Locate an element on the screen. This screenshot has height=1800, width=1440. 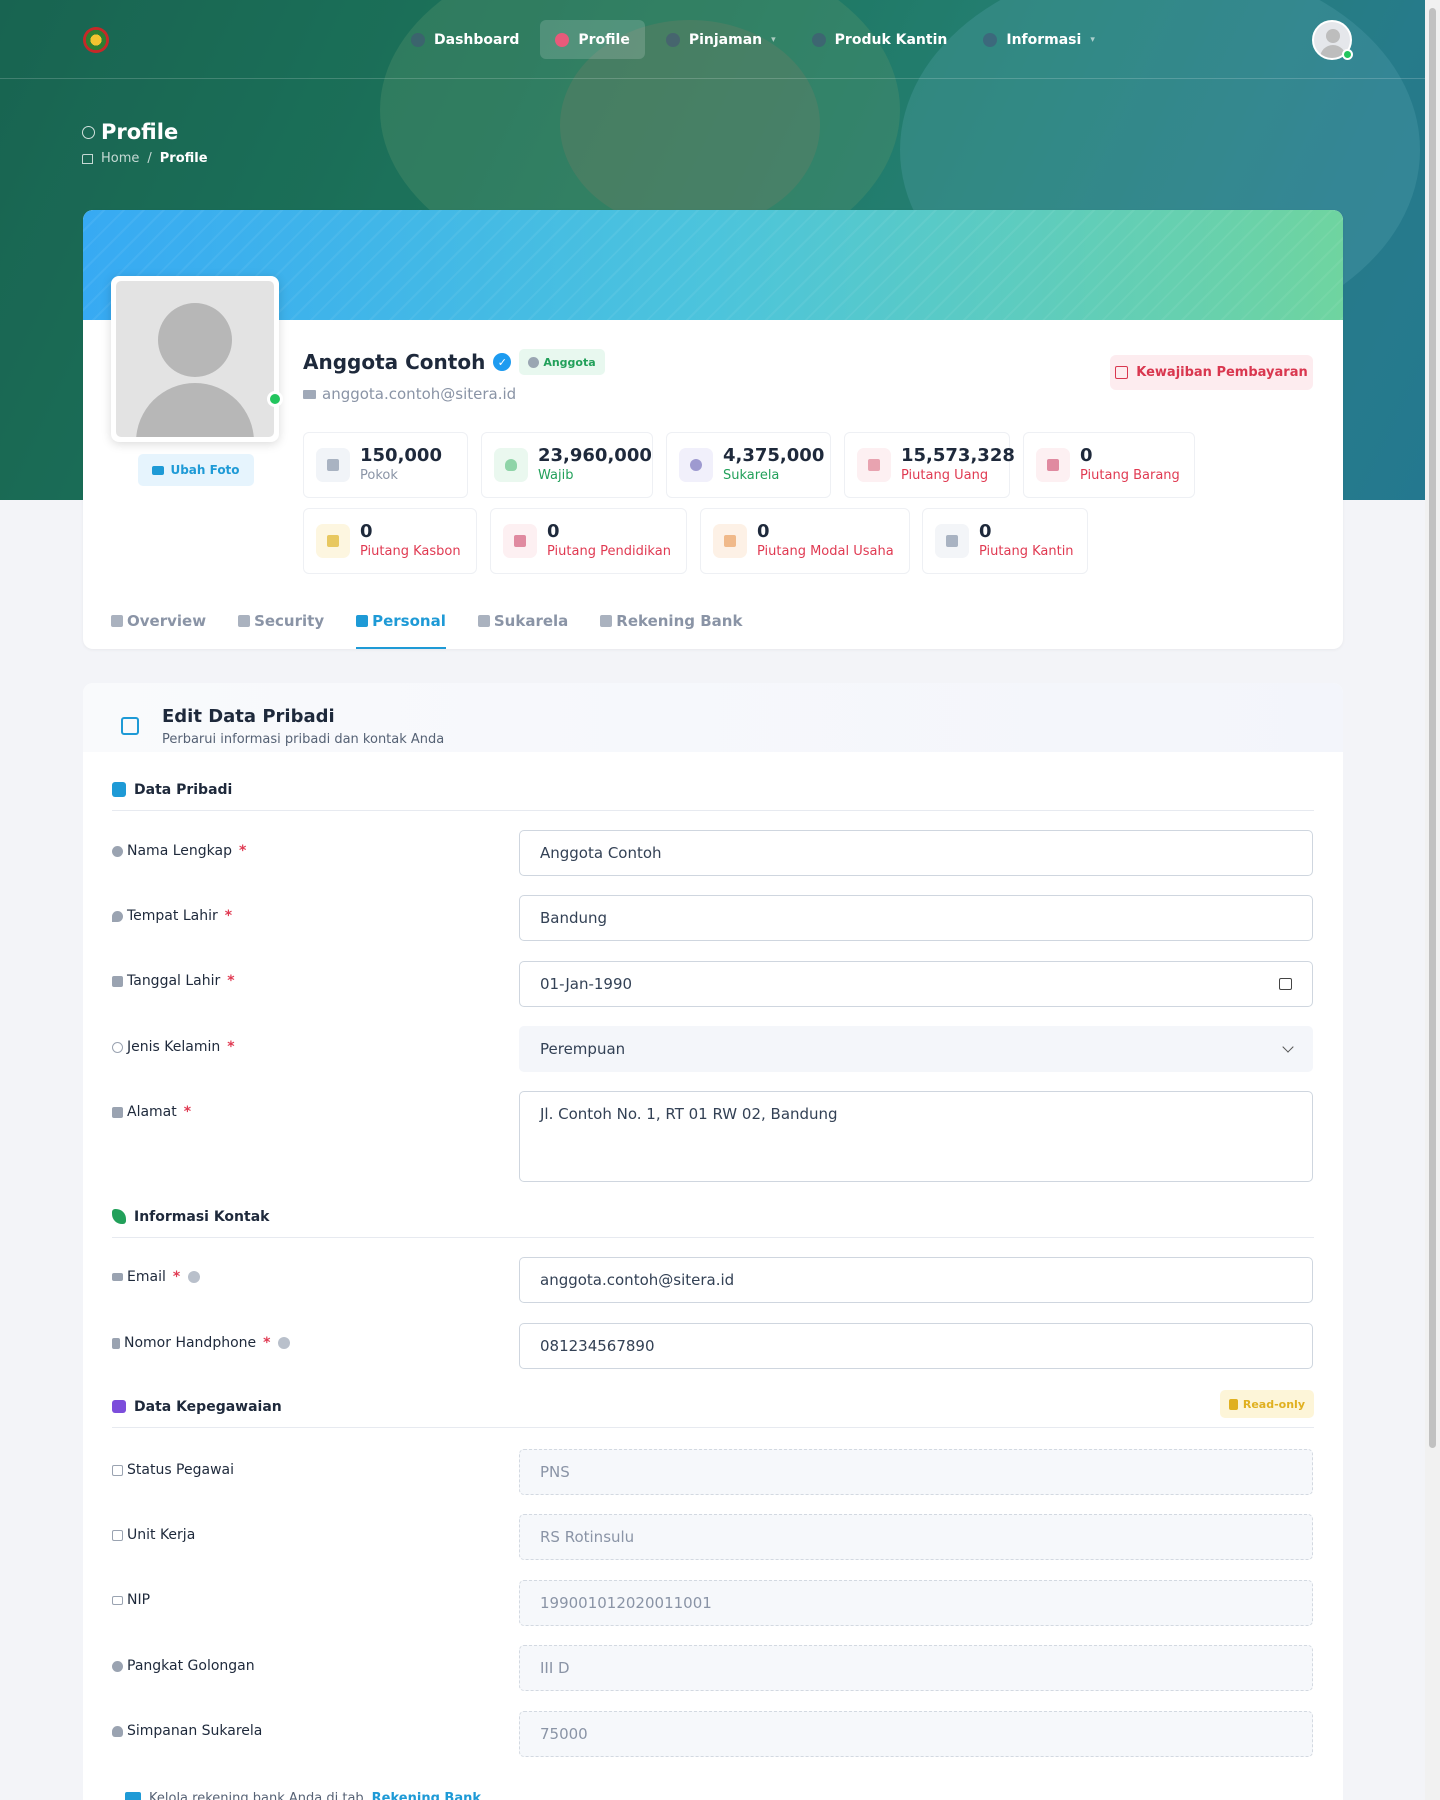
nav-informasi: Informasi ▾ is located at coordinates (1039, 39).